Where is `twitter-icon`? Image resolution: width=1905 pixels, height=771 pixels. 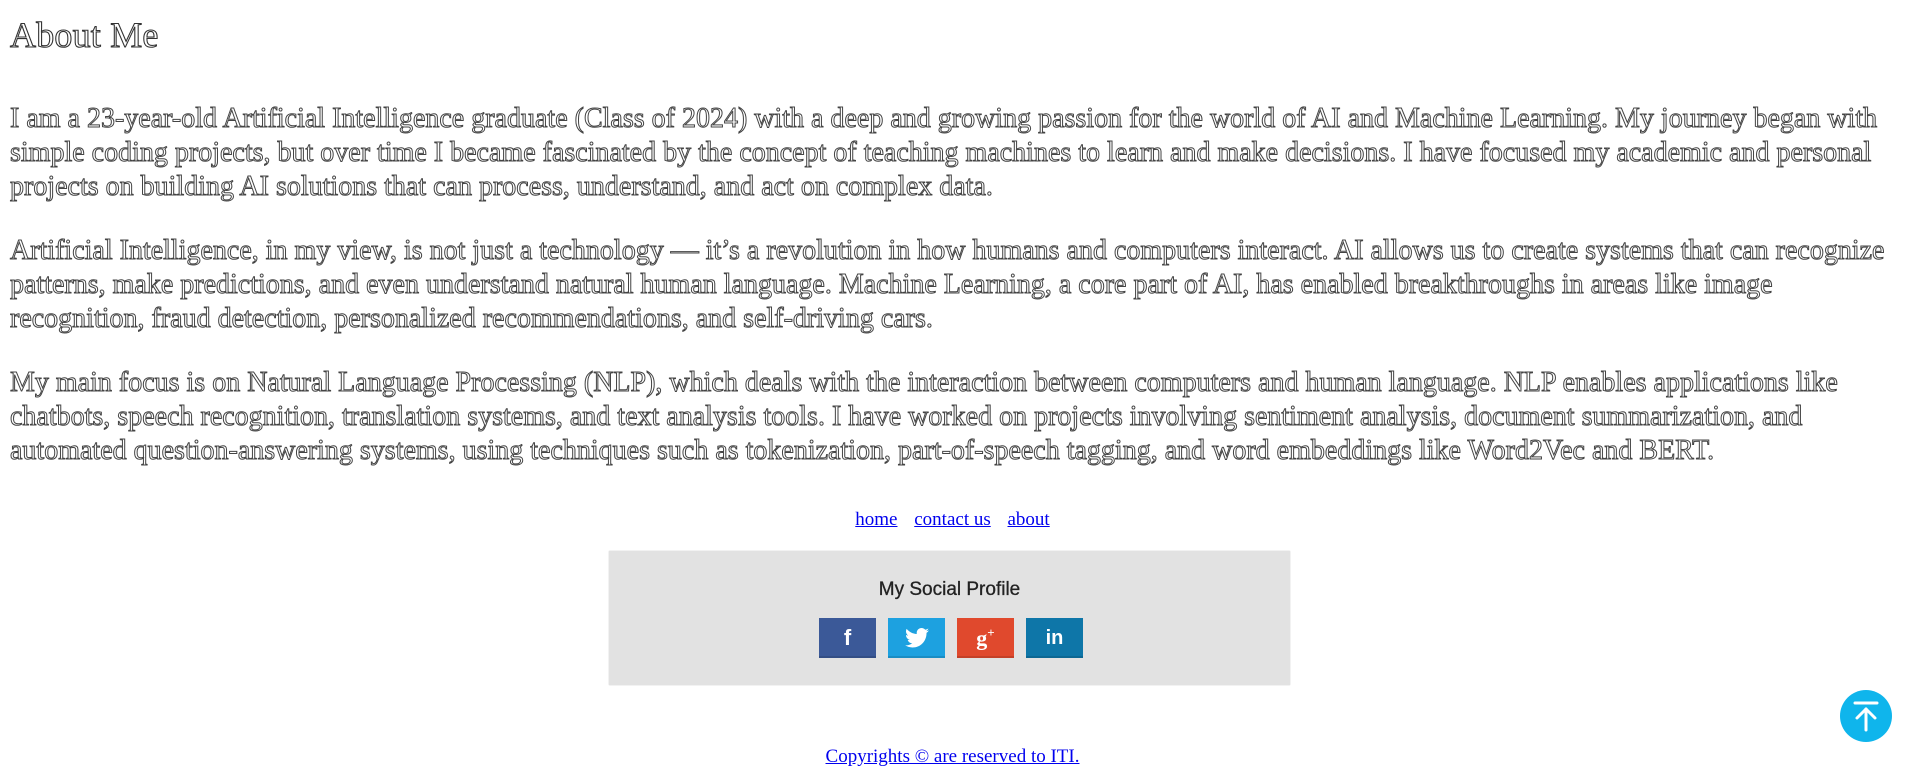 twitter-icon is located at coordinates (916, 638).